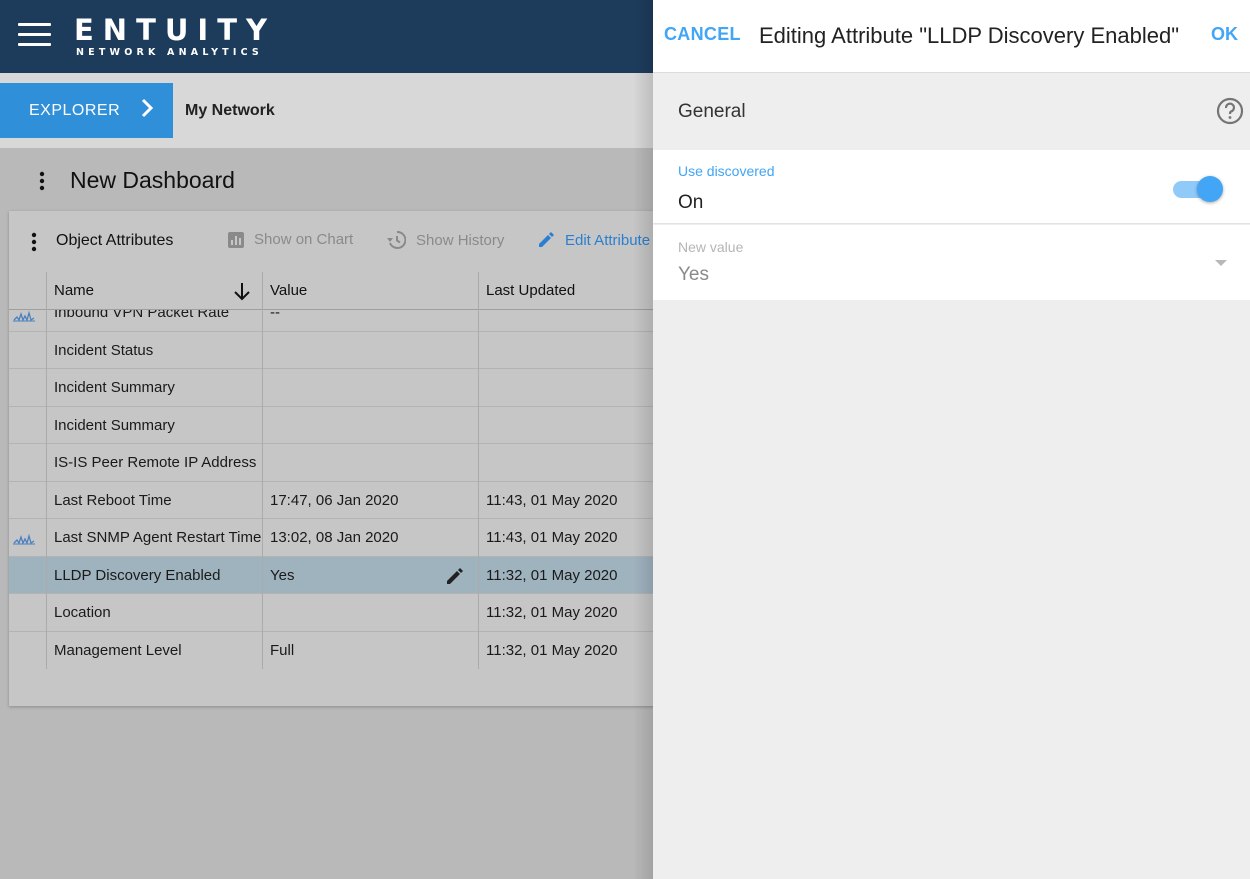  I want to click on ok-button: OK, so click(1224, 34).